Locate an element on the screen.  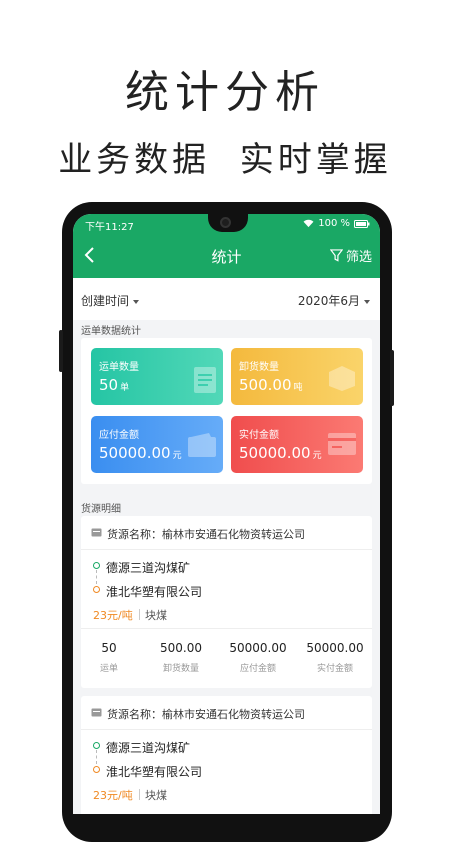
goods-section-title: 货源明细 is located at coordinates (101, 509).